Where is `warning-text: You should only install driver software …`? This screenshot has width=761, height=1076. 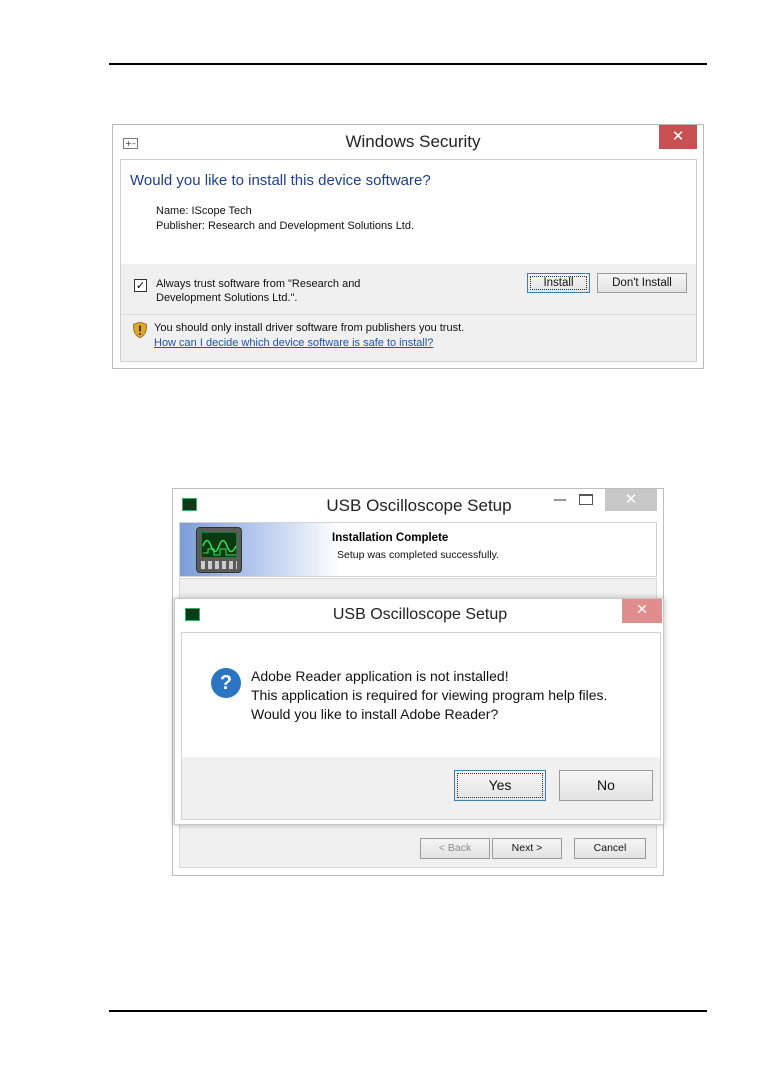 warning-text: You should only install driver software … is located at coordinates (309, 328).